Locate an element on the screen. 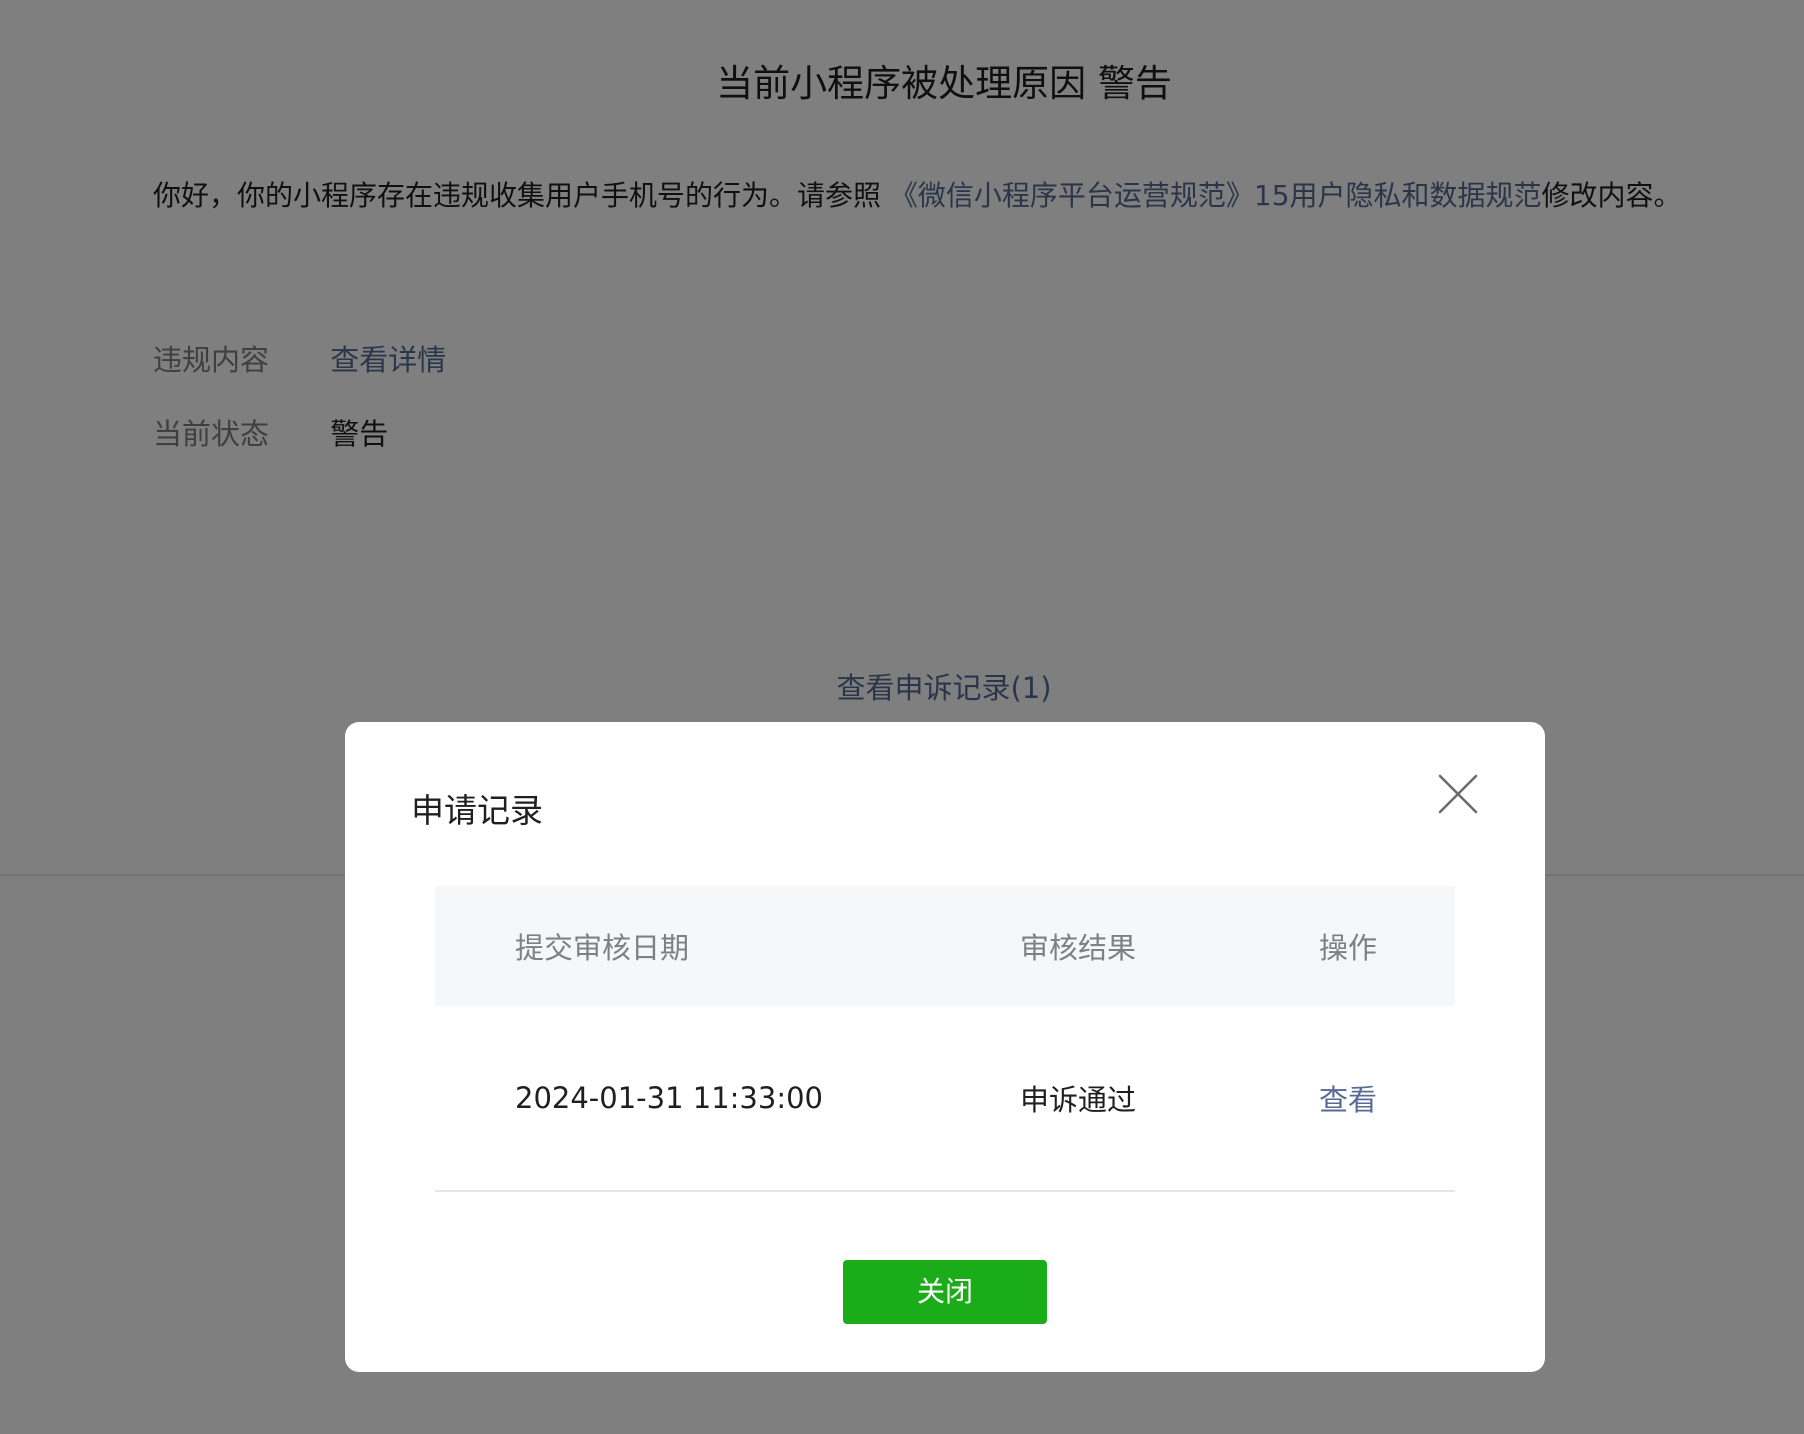  header-submit-date: 提交审核日期 is located at coordinates (602, 948).